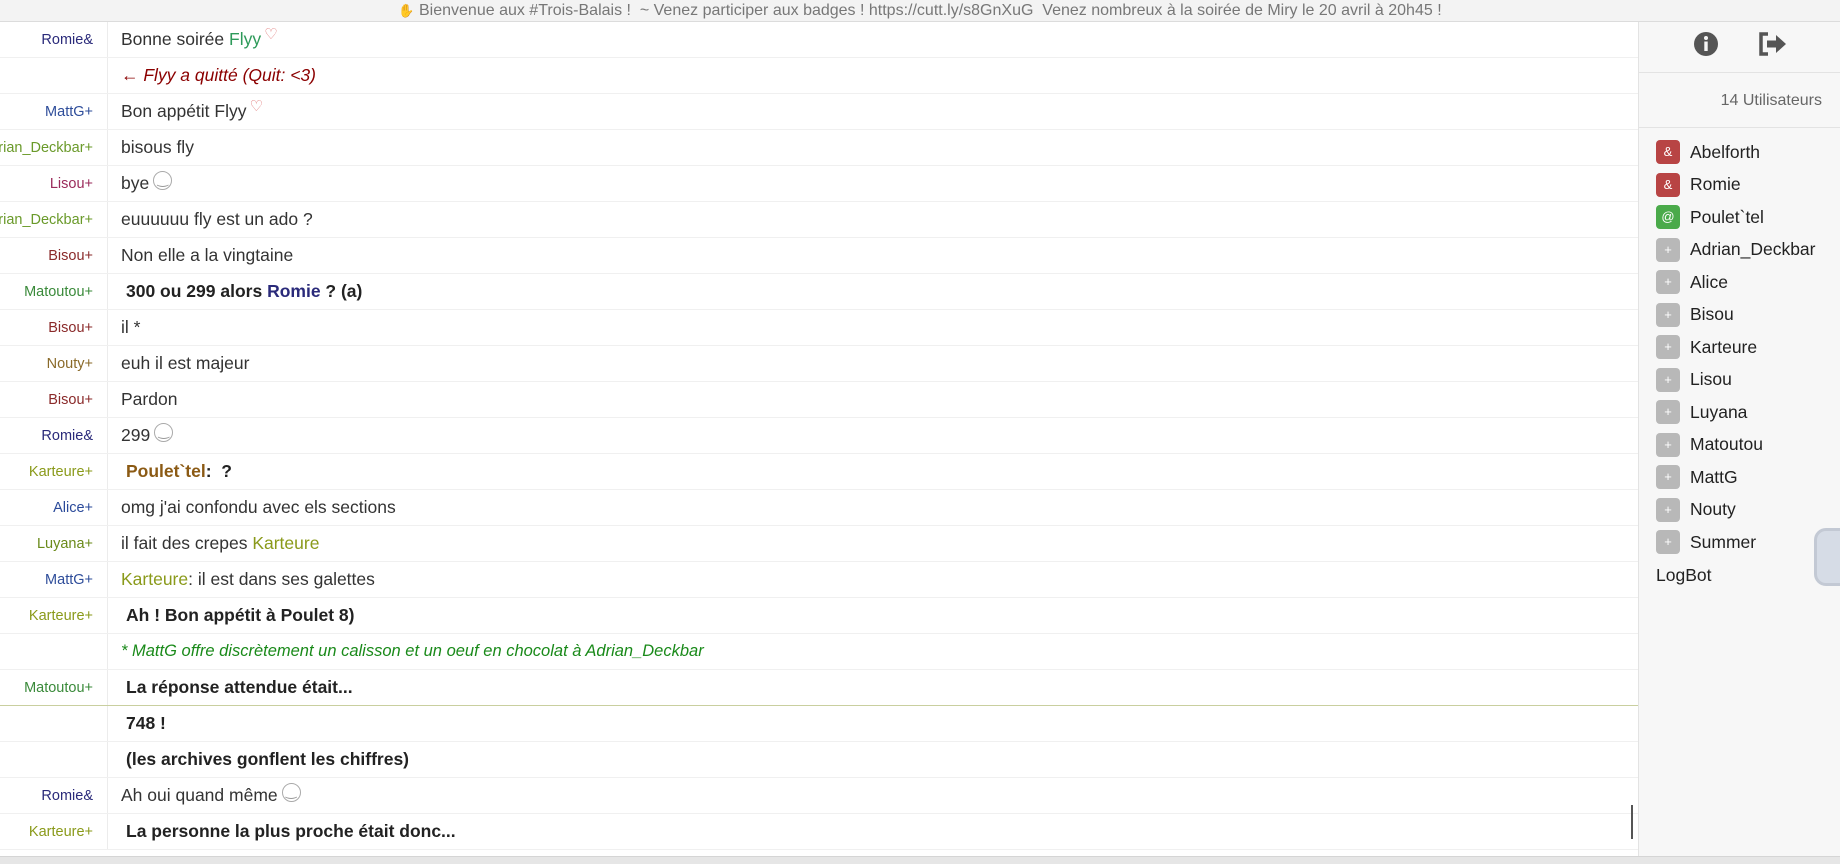  I want to click on message-nick: +Nouty, so click(54, 363).